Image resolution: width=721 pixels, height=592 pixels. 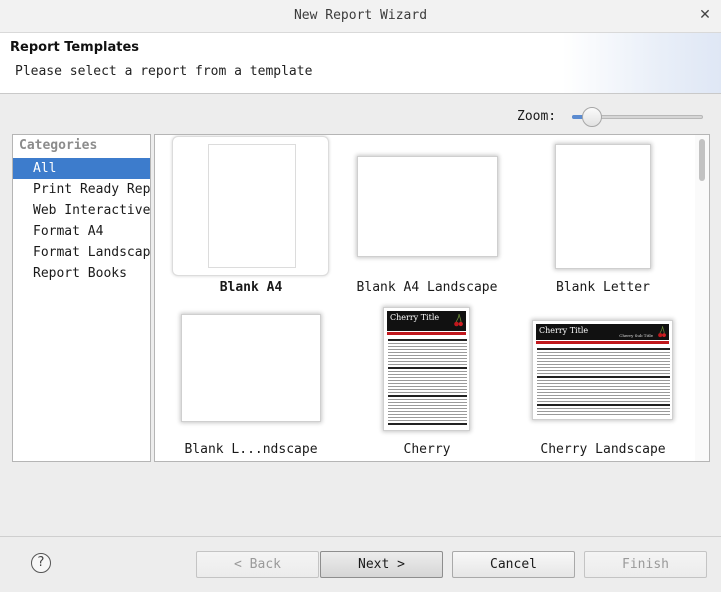 What do you see at coordinates (81, 210) in the screenshot?
I see `category-item-web-interactive: Web Interactive` at bounding box center [81, 210].